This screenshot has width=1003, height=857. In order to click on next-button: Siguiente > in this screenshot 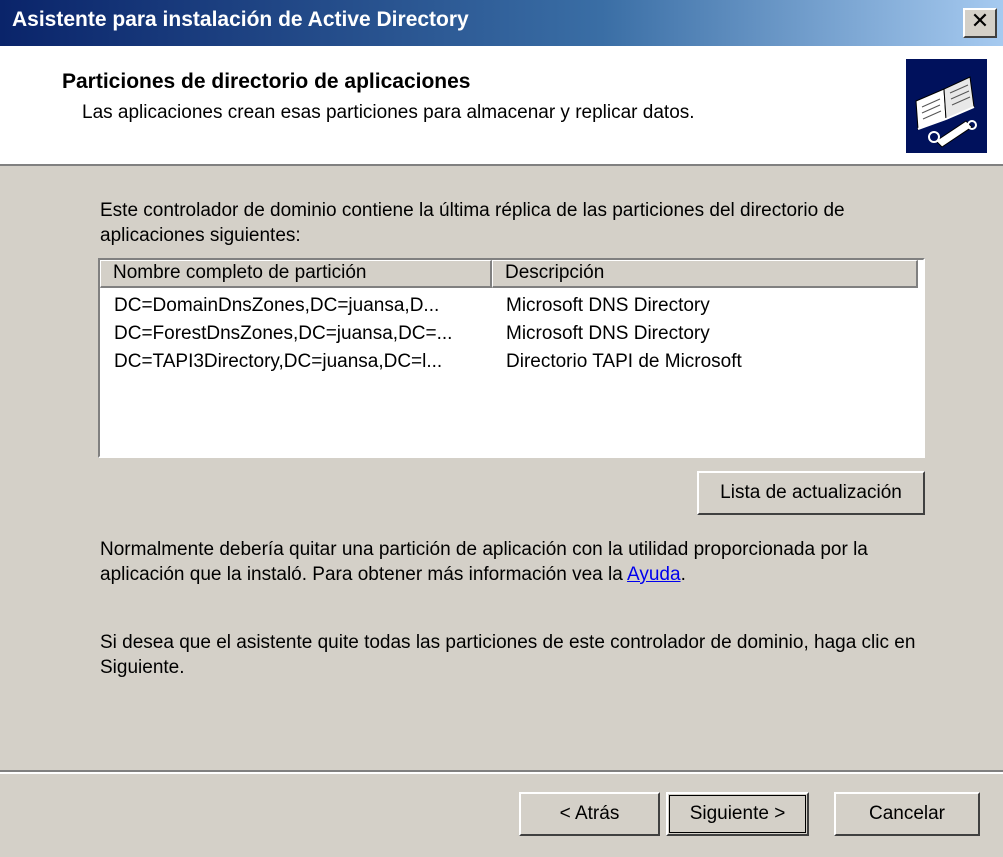, I will do `click(737, 814)`.